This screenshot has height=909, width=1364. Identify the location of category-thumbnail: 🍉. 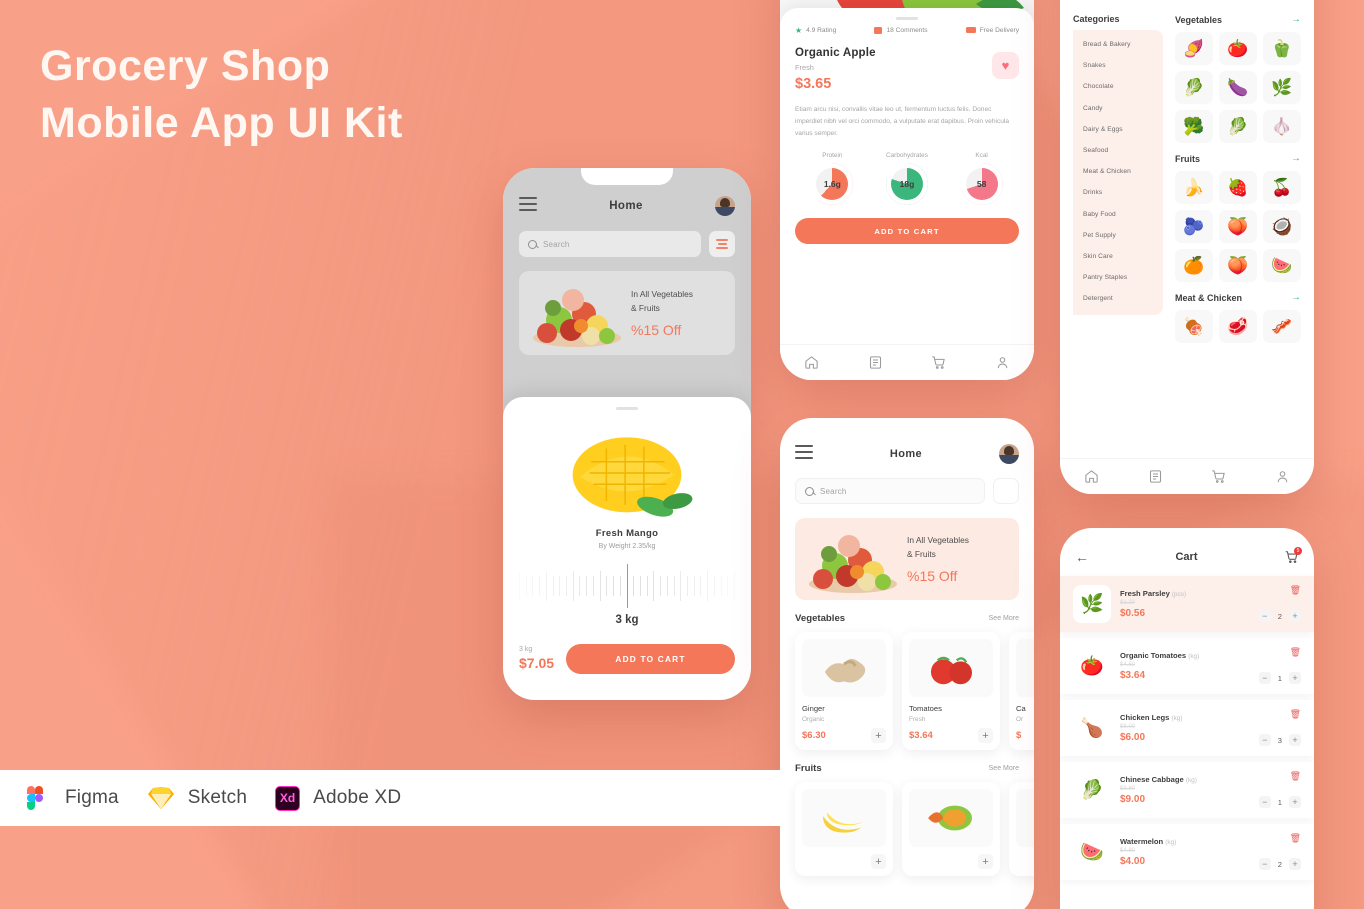
(1282, 265).